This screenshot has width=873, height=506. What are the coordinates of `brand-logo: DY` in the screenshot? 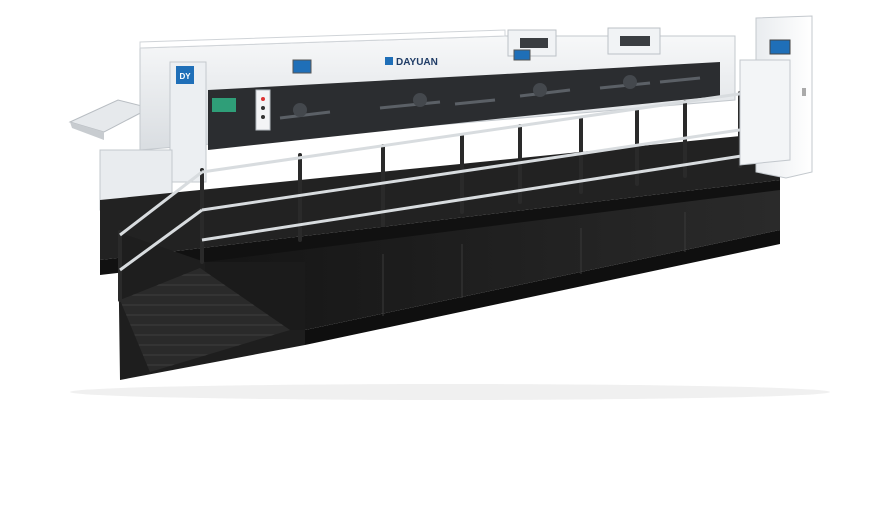 It's located at (185, 75).